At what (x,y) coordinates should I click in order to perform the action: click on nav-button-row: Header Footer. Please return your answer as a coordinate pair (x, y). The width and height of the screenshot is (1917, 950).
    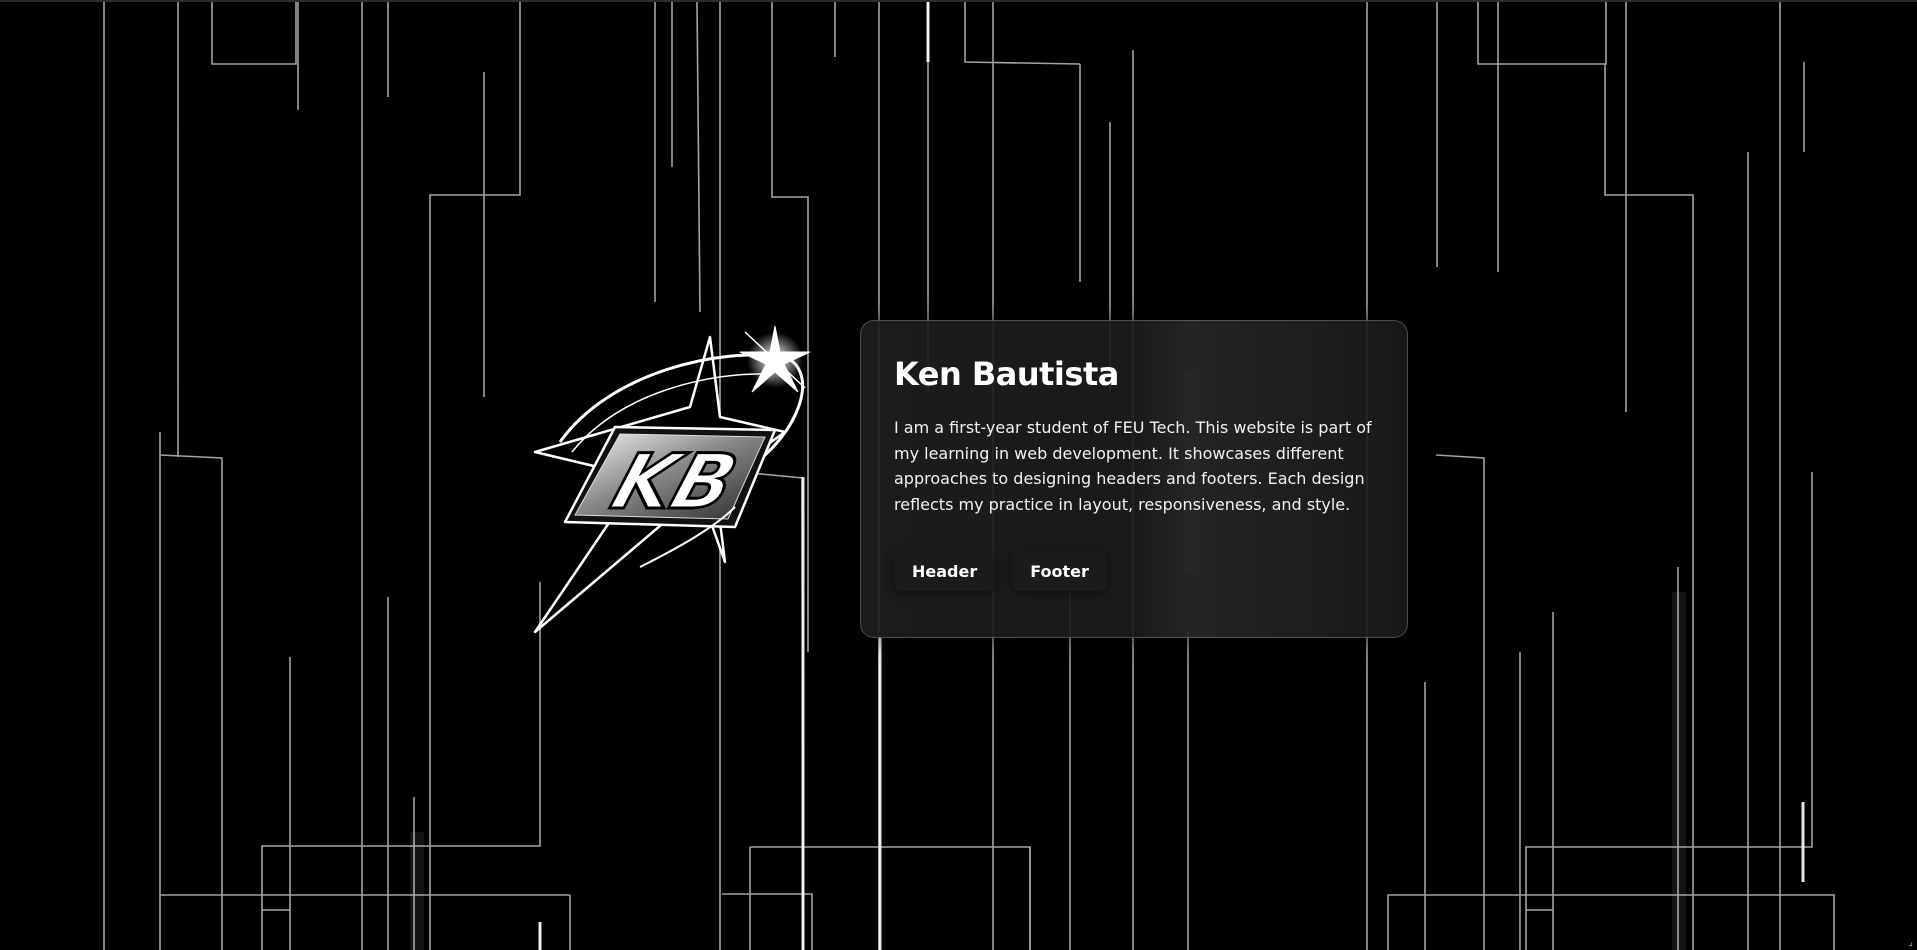
    Looking at the image, I should click on (1134, 571).